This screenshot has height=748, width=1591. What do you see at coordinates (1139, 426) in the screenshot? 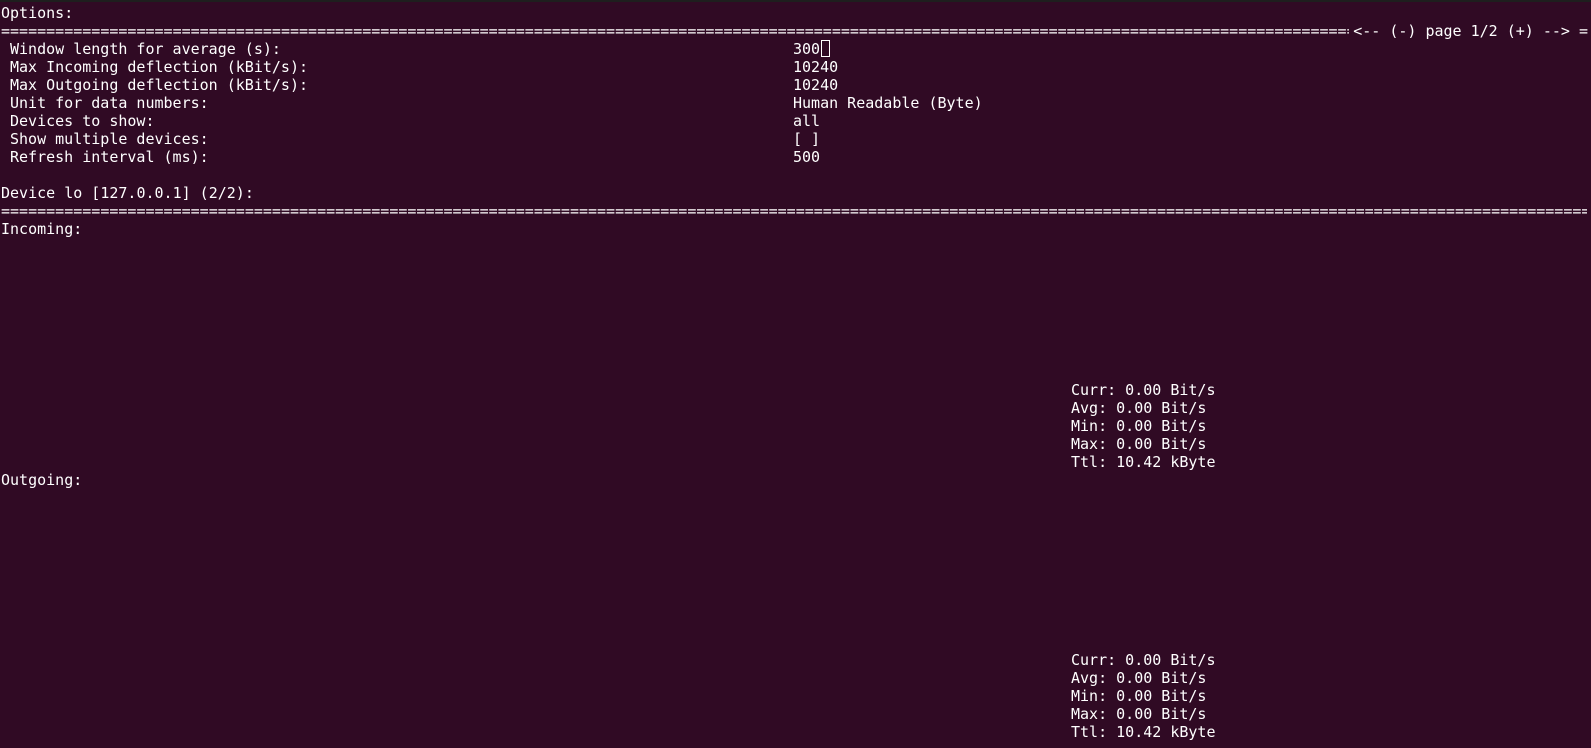
I see `incoming-min: Min: 0.00 Bit/s` at bounding box center [1139, 426].